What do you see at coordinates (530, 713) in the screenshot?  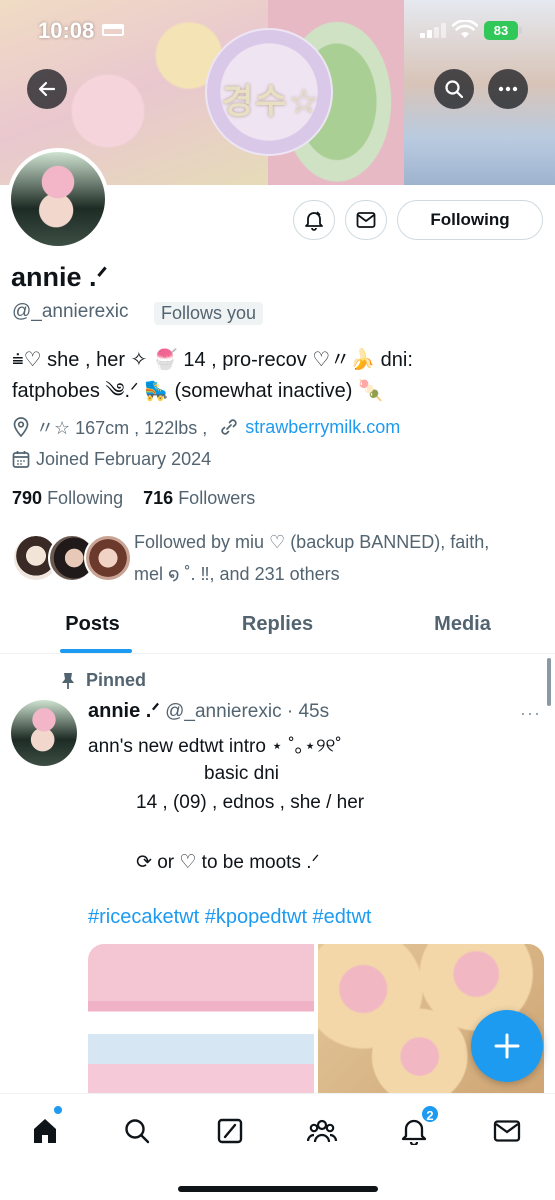 I see `post-more-icon: ···` at bounding box center [530, 713].